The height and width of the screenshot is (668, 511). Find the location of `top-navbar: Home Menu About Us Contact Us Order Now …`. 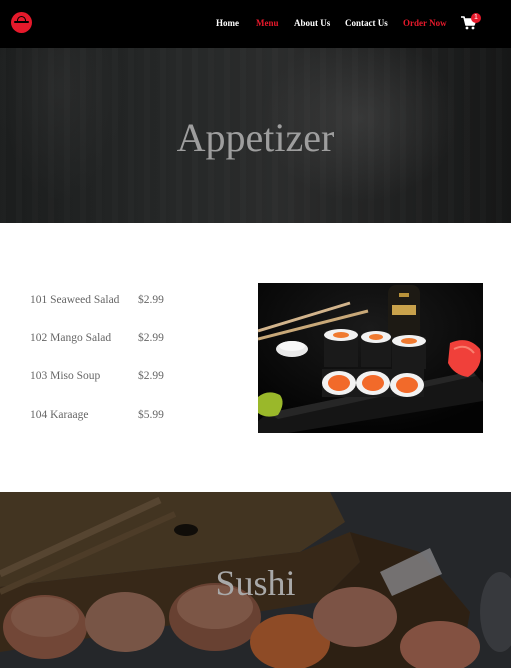

top-navbar: Home Menu About Us Contact Us Order Now … is located at coordinates (255, 24).